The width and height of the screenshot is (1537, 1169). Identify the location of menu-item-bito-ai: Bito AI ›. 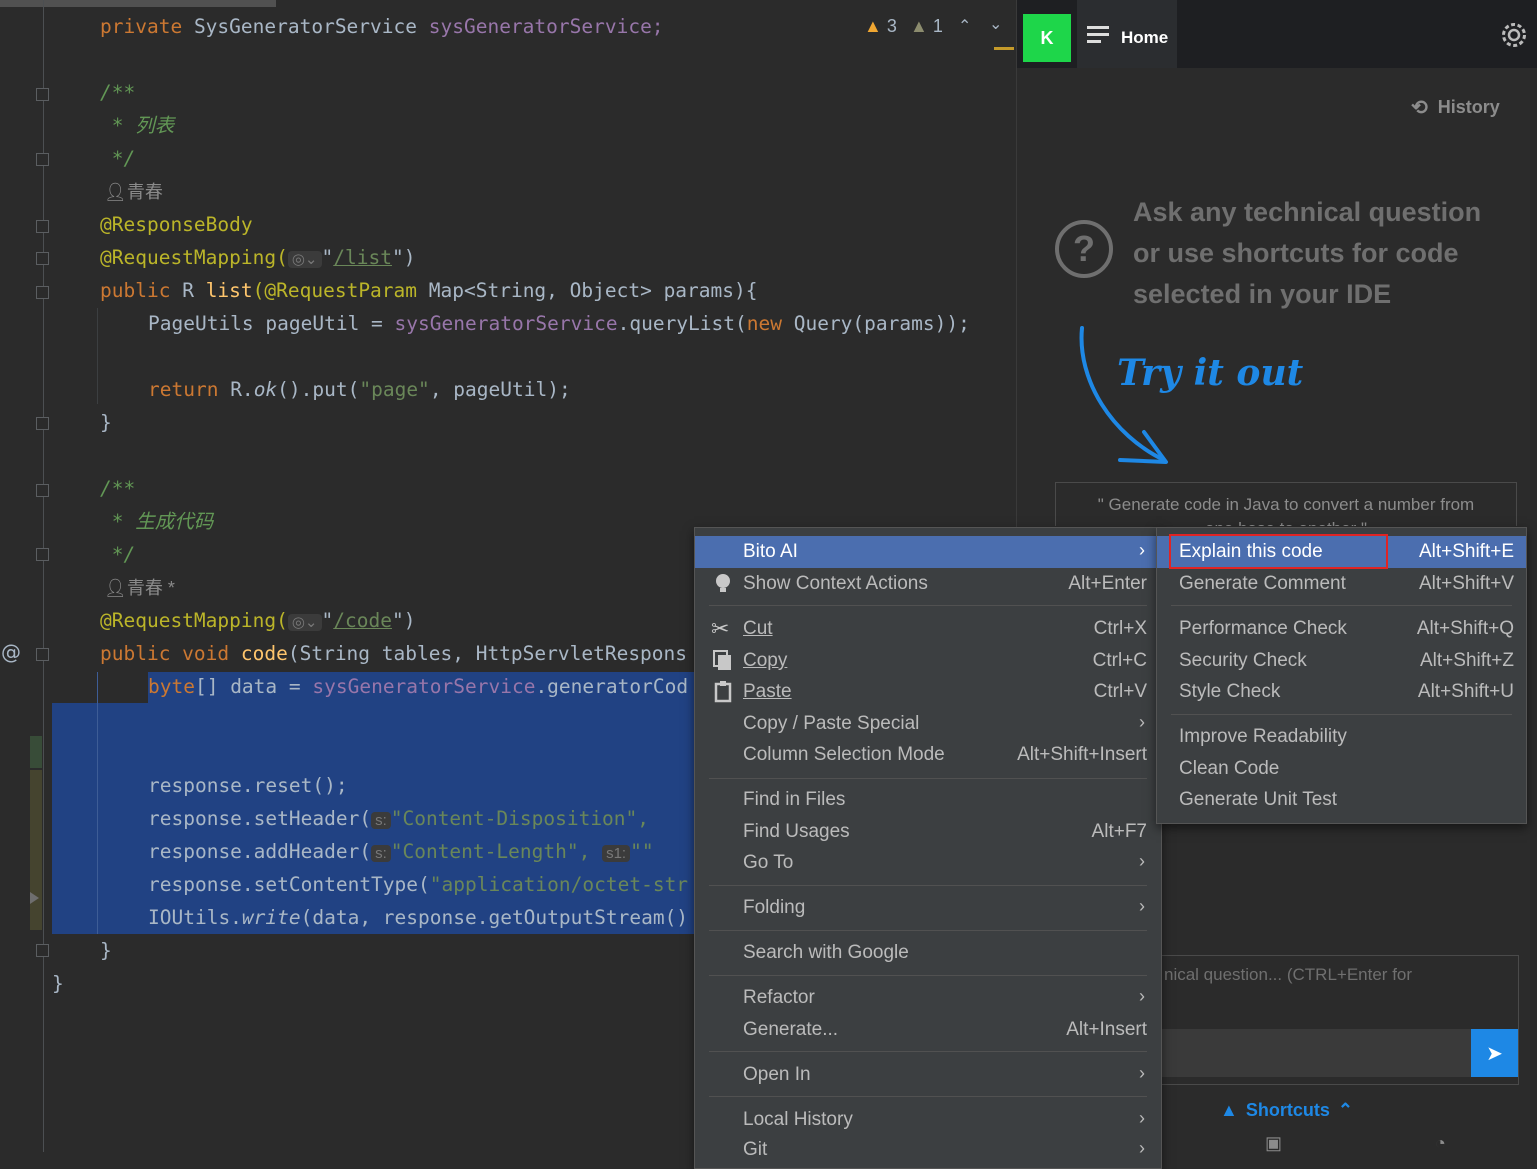
(928, 552).